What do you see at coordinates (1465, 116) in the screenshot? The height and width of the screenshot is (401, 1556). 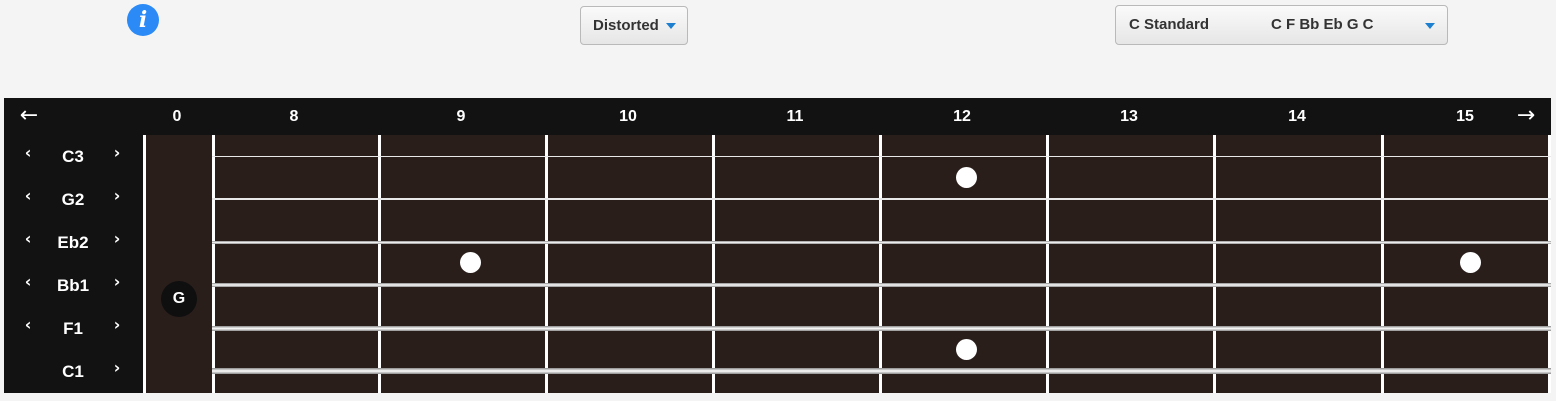 I see `fret-number: 15` at bounding box center [1465, 116].